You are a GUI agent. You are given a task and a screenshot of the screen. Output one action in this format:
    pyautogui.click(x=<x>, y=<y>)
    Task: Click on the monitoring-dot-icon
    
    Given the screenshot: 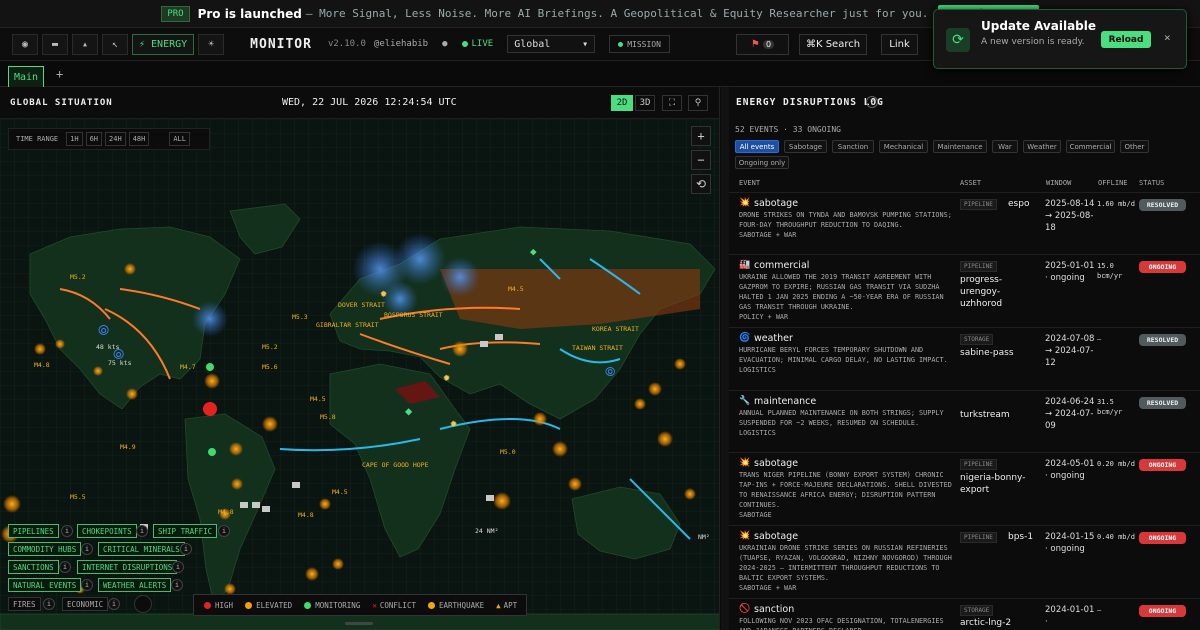 What is the action you would take?
    pyautogui.click(x=308, y=605)
    